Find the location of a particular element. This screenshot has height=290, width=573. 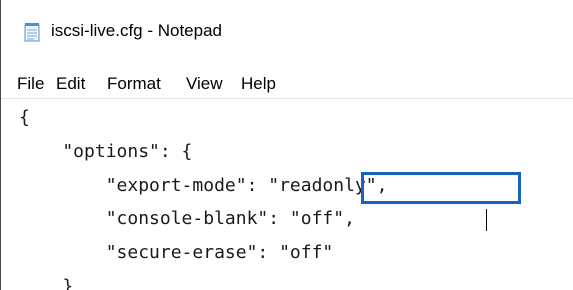

editor-line: "export-mode": "readonly", is located at coordinates (203, 185).